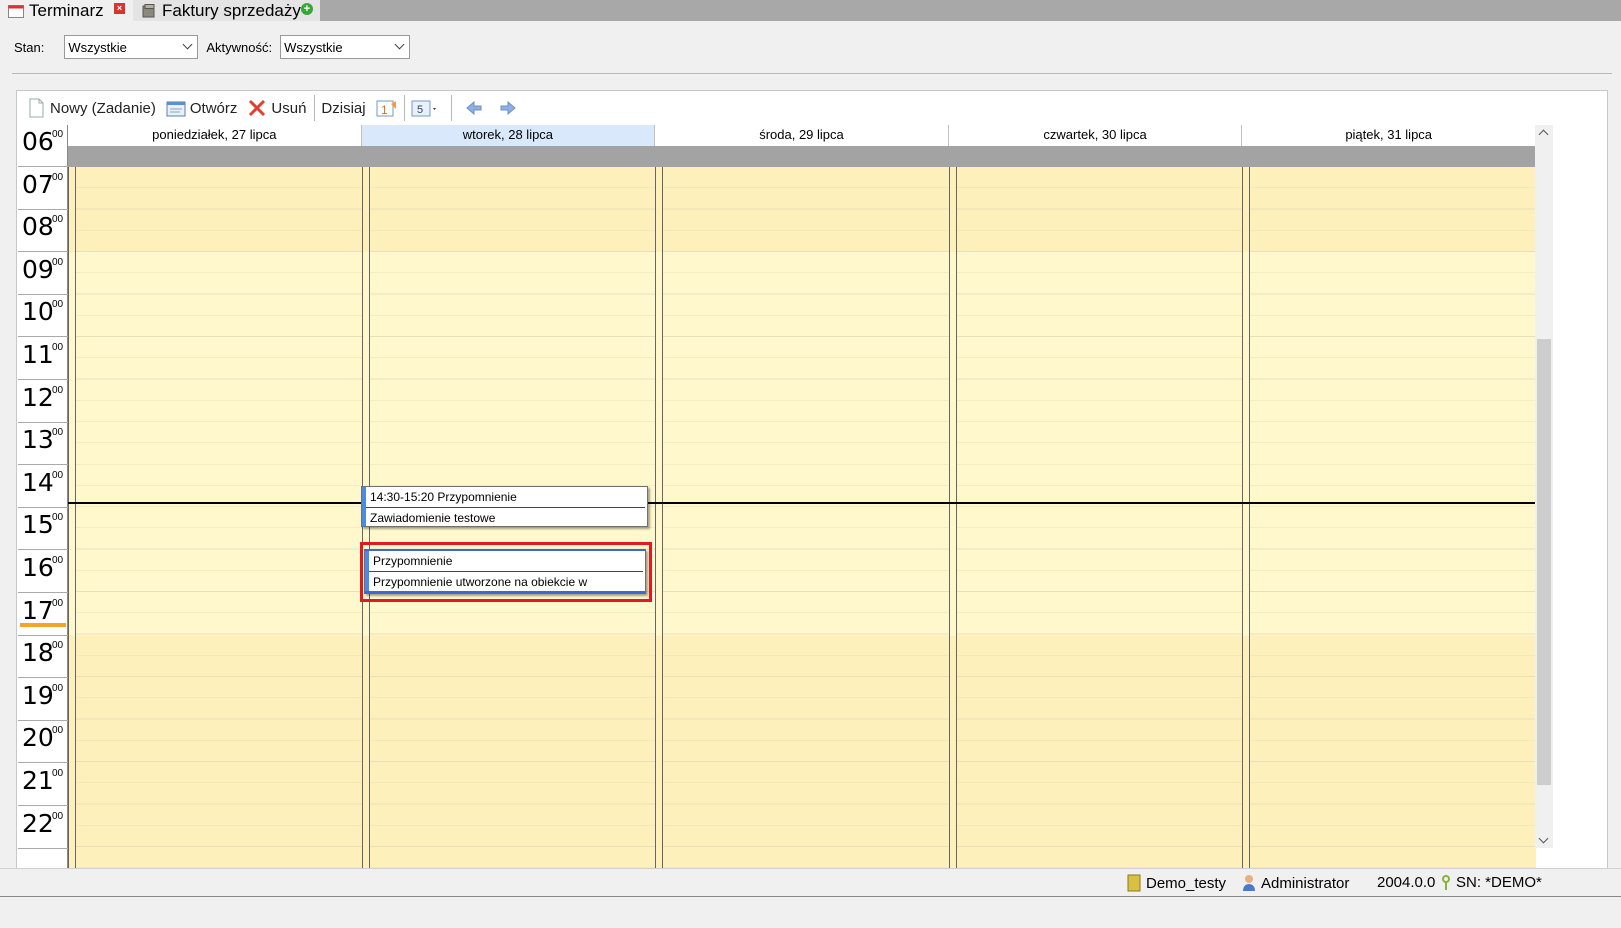  What do you see at coordinates (43, 741) in the screenshot?
I see `hour-label: 20 00` at bounding box center [43, 741].